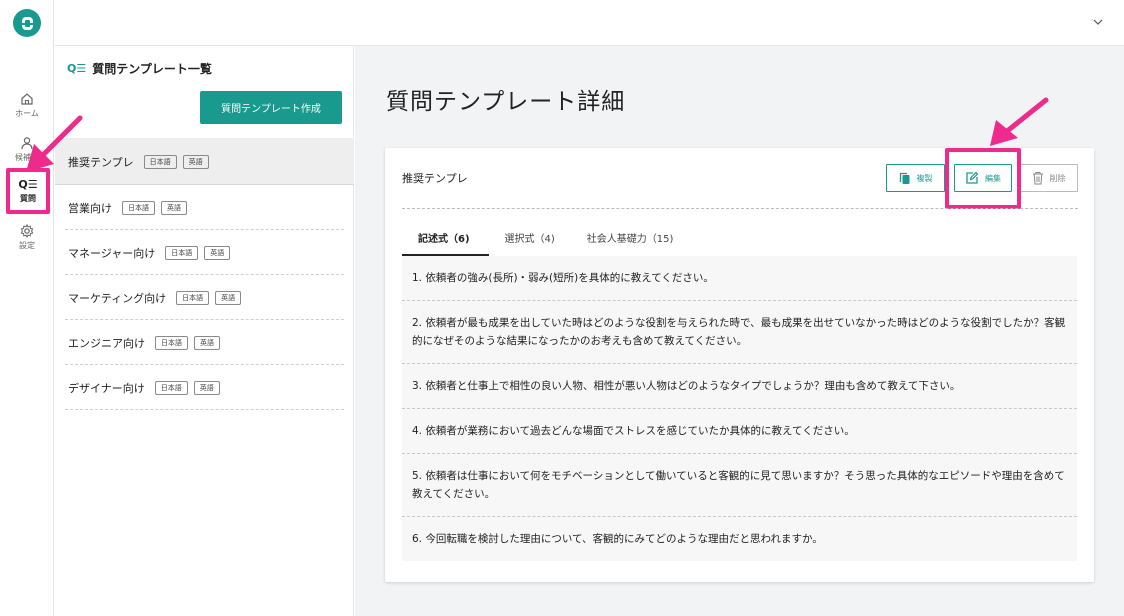 The width and height of the screenshot is (1124, 616). What do you see at coordinates (1098, 22) in the screenshot?
I see `chevron-down-icon` at bounding box center [1098, 22].